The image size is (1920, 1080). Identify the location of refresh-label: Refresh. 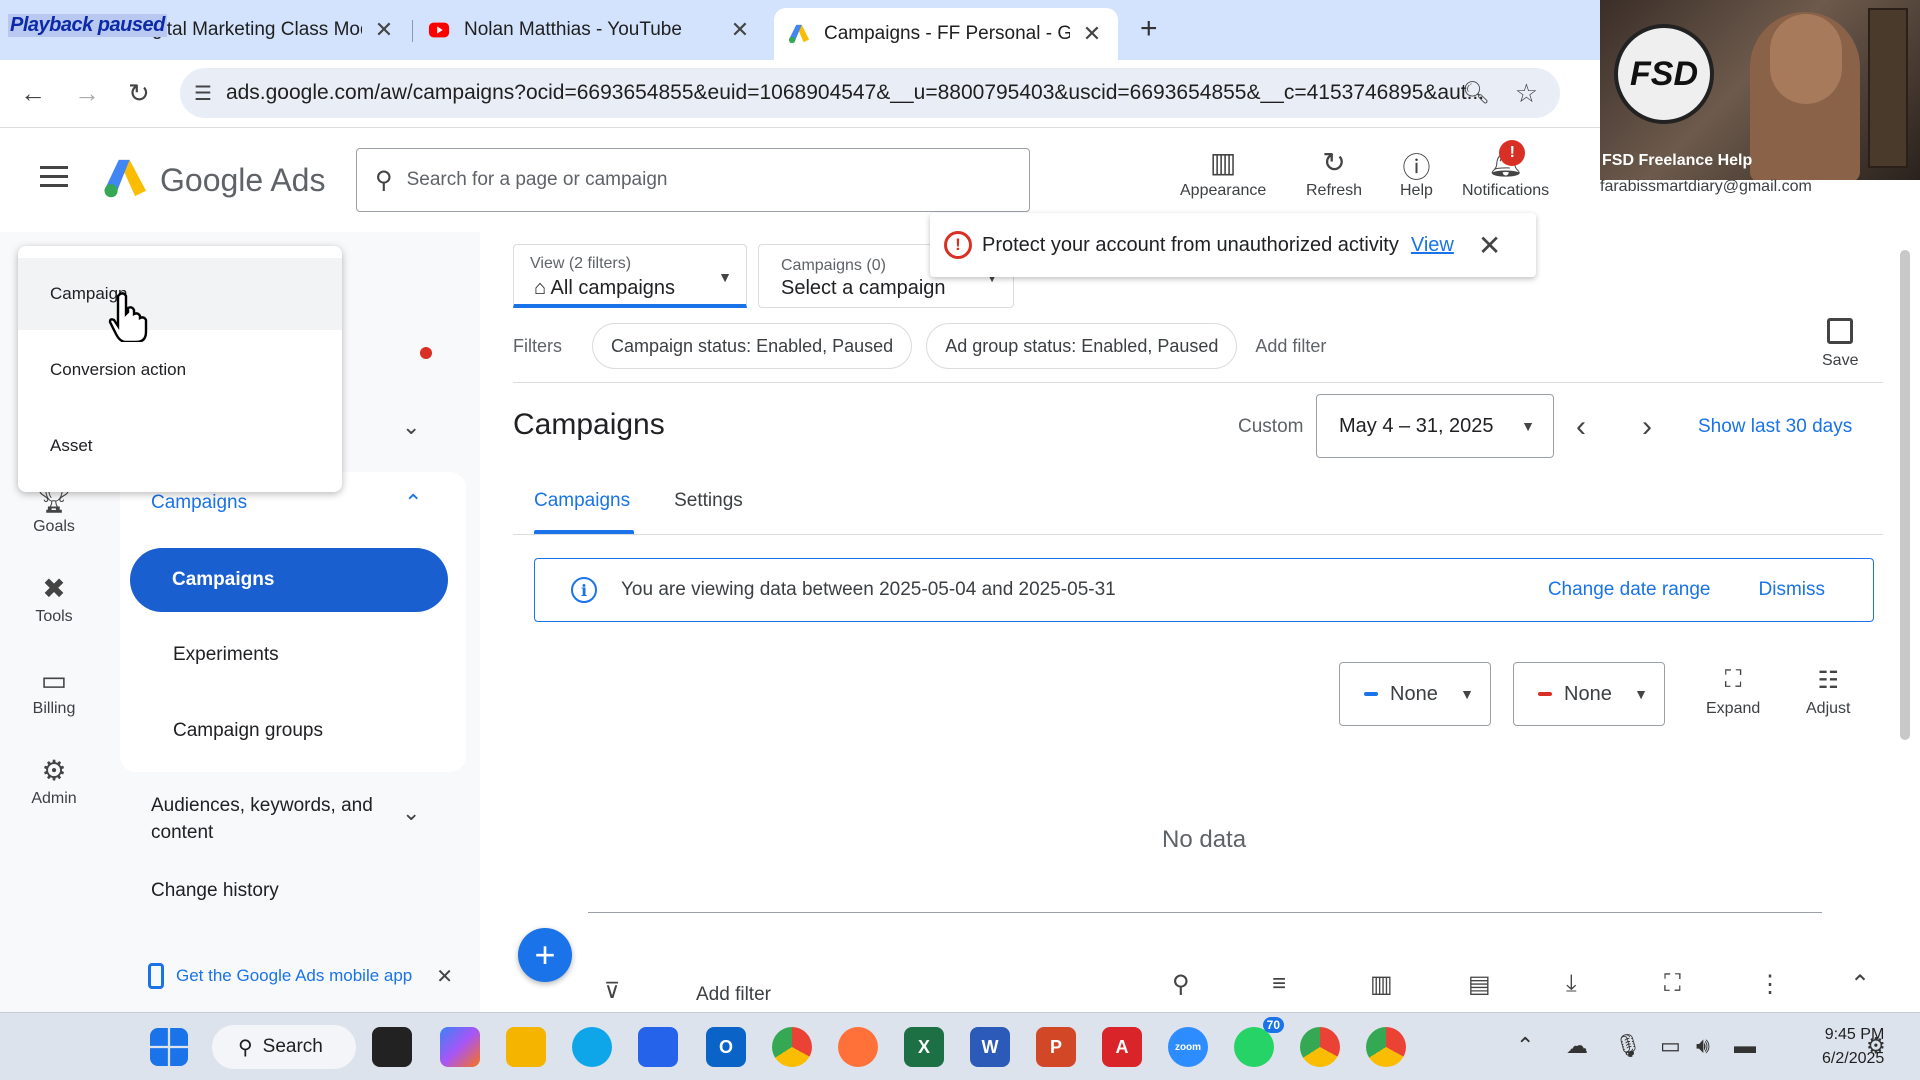
(1334, 190).